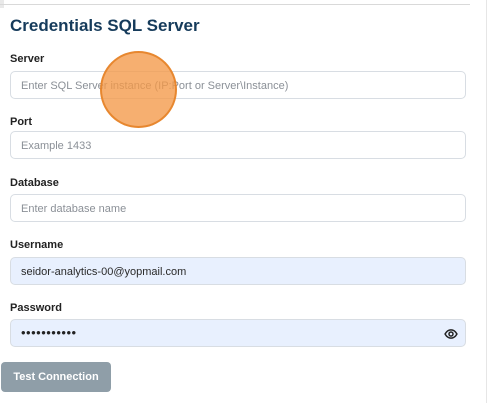 The height and width of the screenshot is (403, 488). Describe the element at coordinates (451, 334) in the screenshot. I see `eye-icon` at that location.